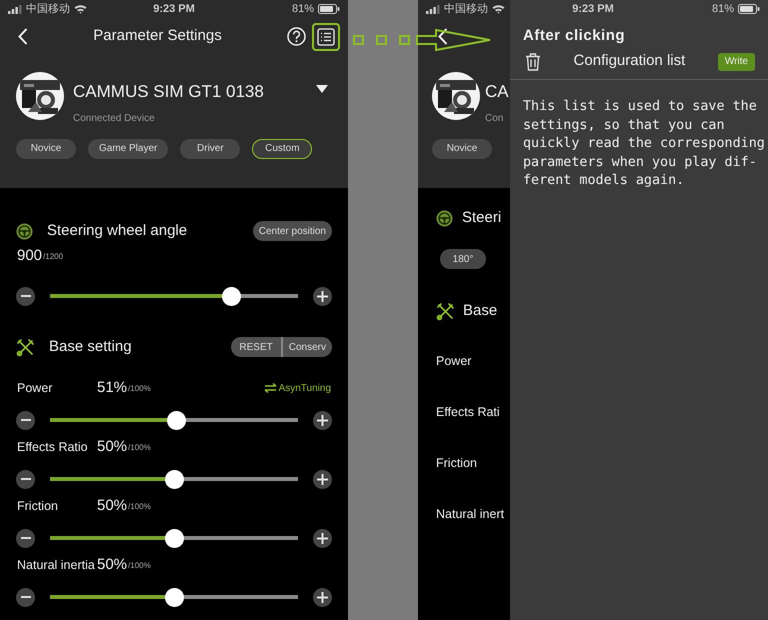 The image size is (768, 620). Describe the element at coordinates (29, 256) in the screenshot. I see `angle-value: 900` at that location.